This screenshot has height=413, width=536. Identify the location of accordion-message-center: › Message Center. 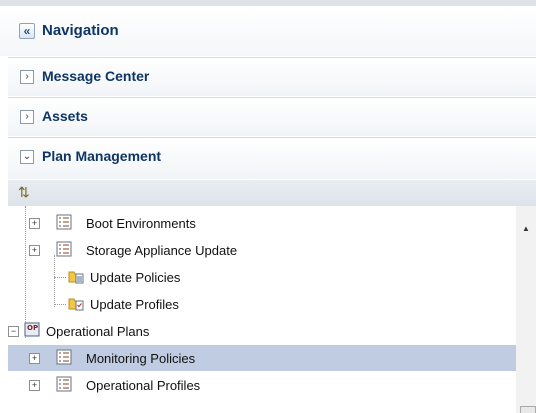
(272, 76).